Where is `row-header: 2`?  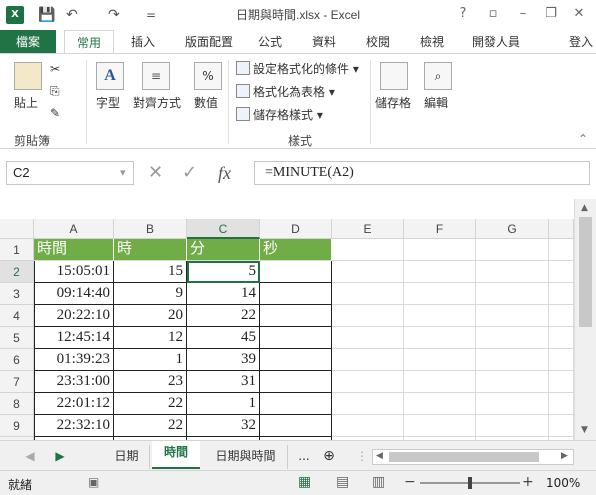 row-header: 2 is located at coordinates (17, 272).